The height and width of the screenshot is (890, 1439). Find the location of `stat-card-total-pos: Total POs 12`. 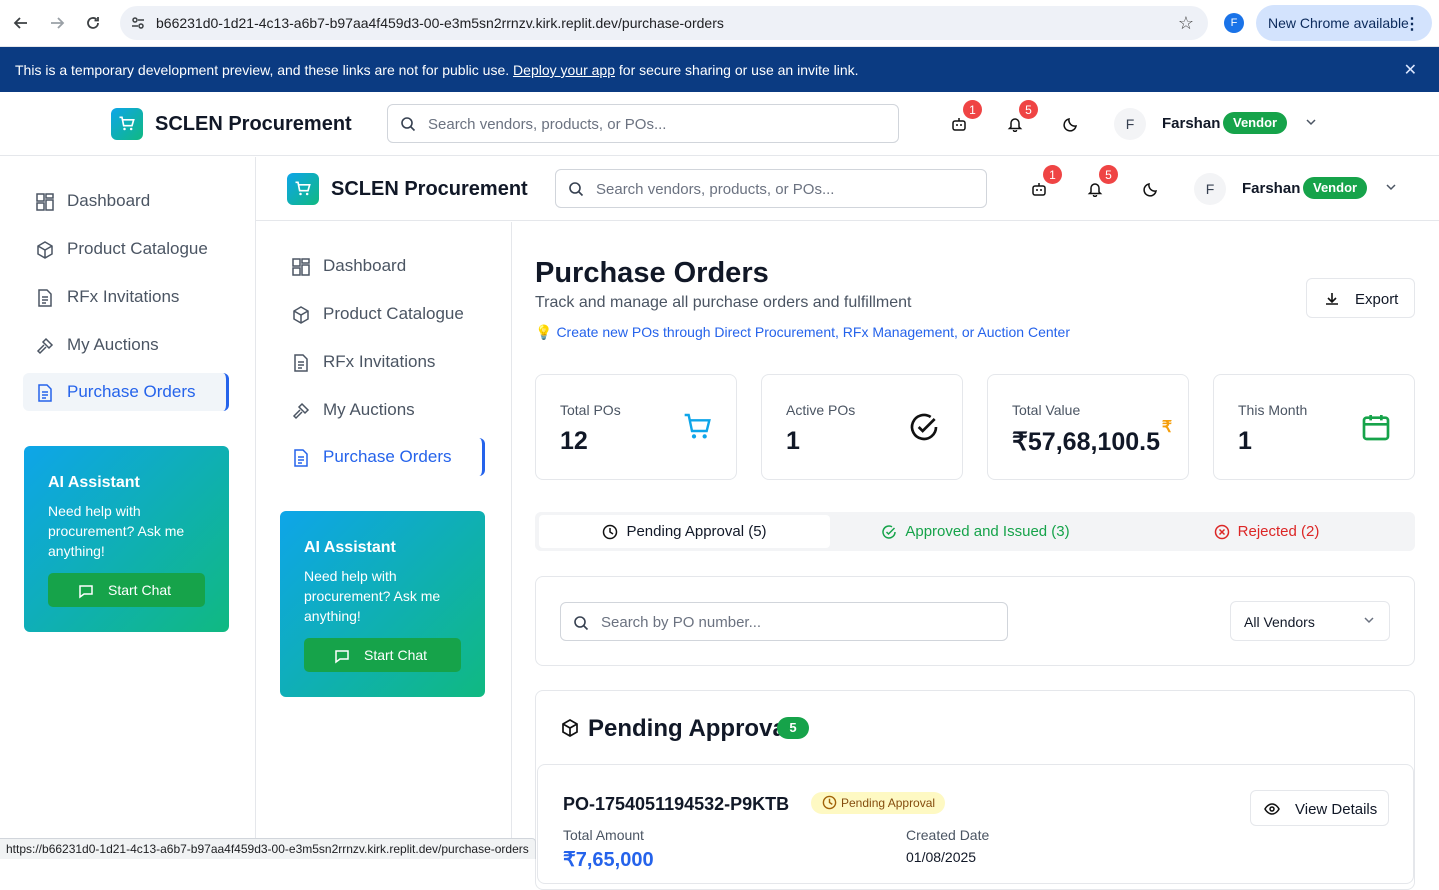

stat-card-total-pos: Total POs 12 is located at coordinates (636, 427).